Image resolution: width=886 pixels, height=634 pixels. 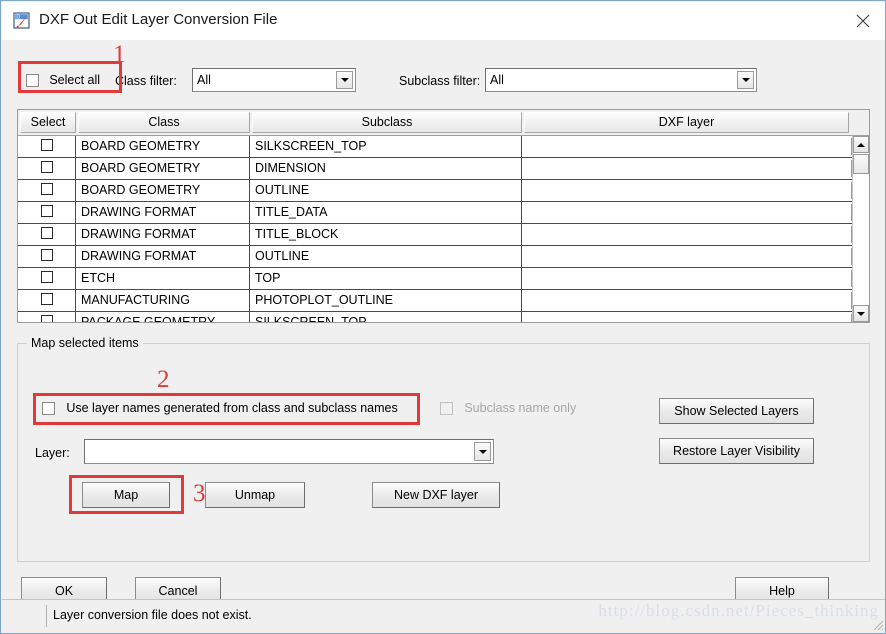 What do you see at coordinates (85, 343) in the screenshot?
I see `map-selected-items-title: Map selected items` at bounding box center [85, 343].